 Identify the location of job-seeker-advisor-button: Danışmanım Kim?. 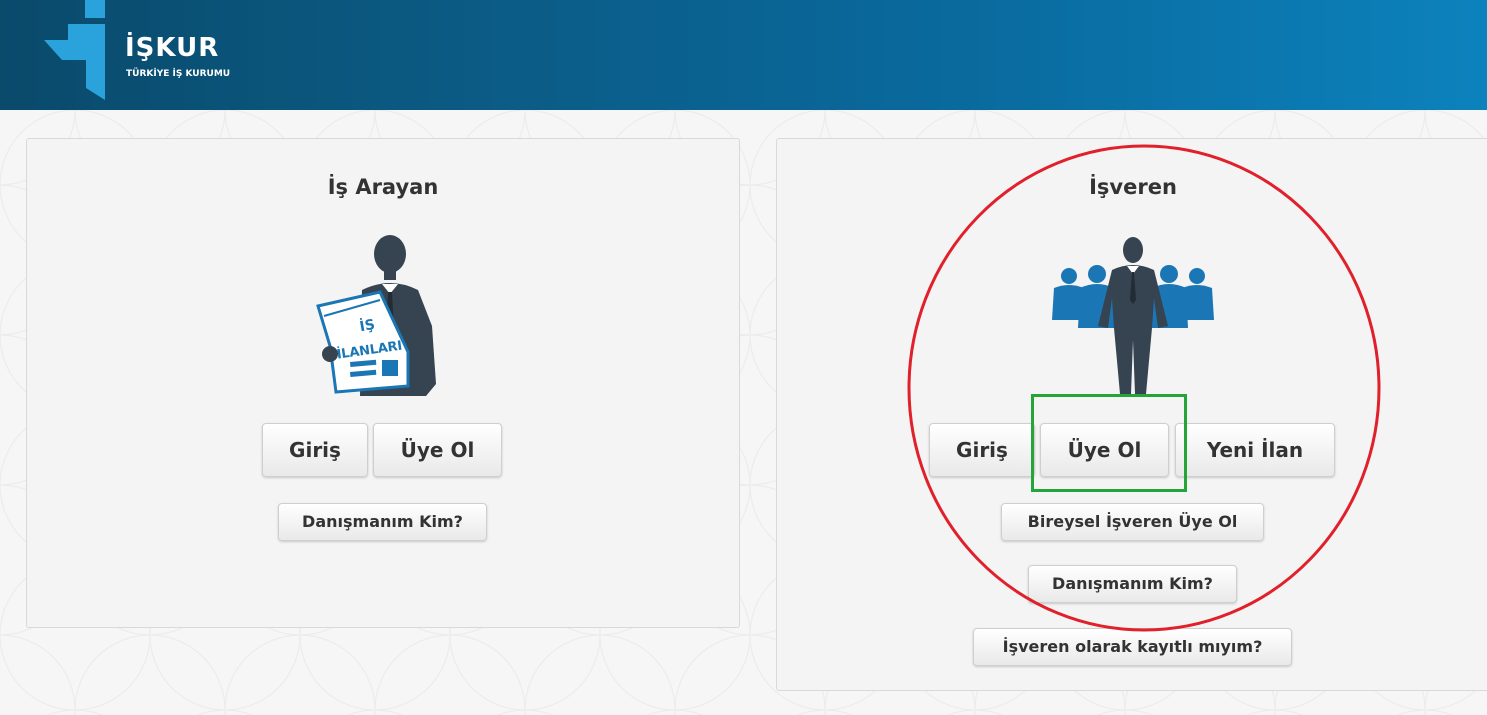
(382, 522).